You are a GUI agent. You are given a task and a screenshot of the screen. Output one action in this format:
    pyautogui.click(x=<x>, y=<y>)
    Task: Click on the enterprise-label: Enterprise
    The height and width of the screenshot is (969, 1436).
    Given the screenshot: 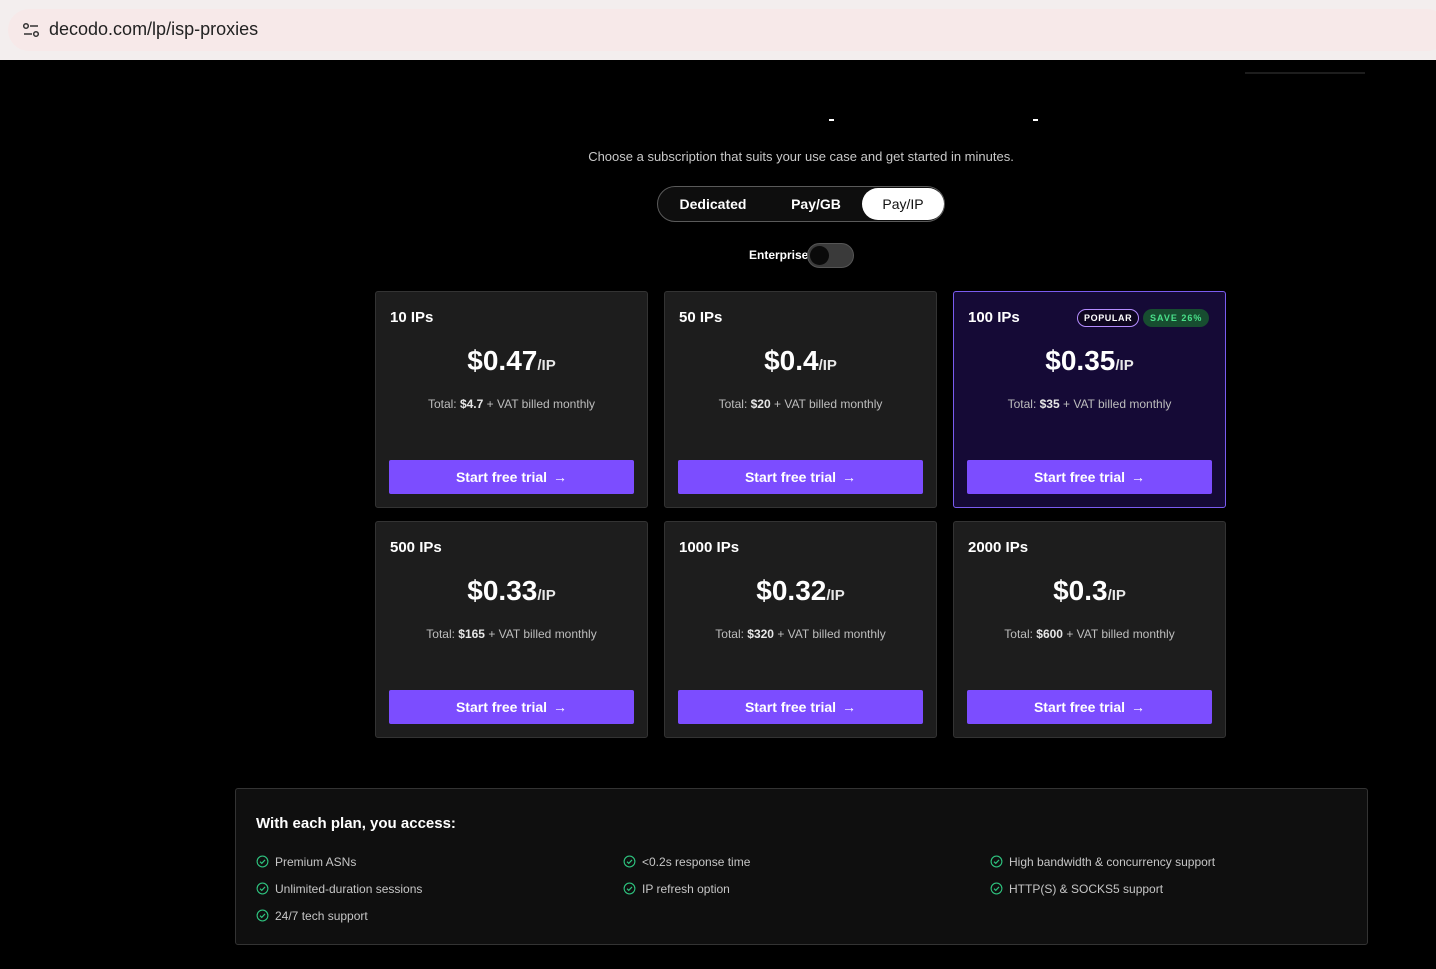 What is the action you would take?
    pyautogui.click(x=779, y=255)
    